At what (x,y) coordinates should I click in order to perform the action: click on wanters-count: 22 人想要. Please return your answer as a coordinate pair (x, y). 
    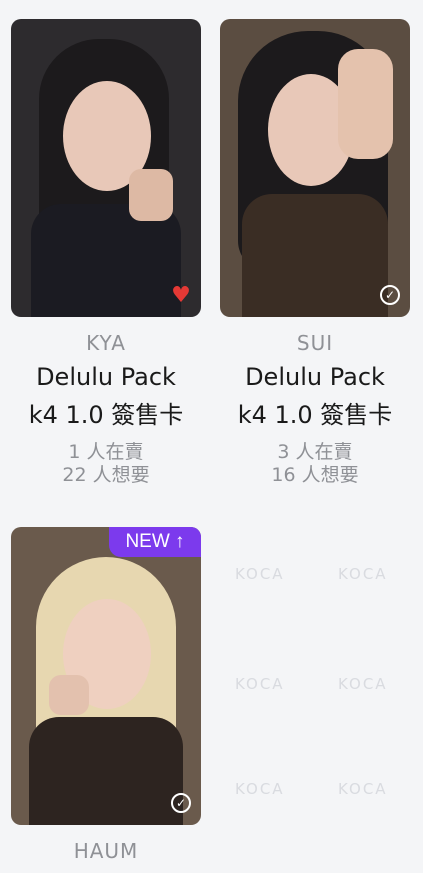
    Looking at the image, I should click on (106, 475).